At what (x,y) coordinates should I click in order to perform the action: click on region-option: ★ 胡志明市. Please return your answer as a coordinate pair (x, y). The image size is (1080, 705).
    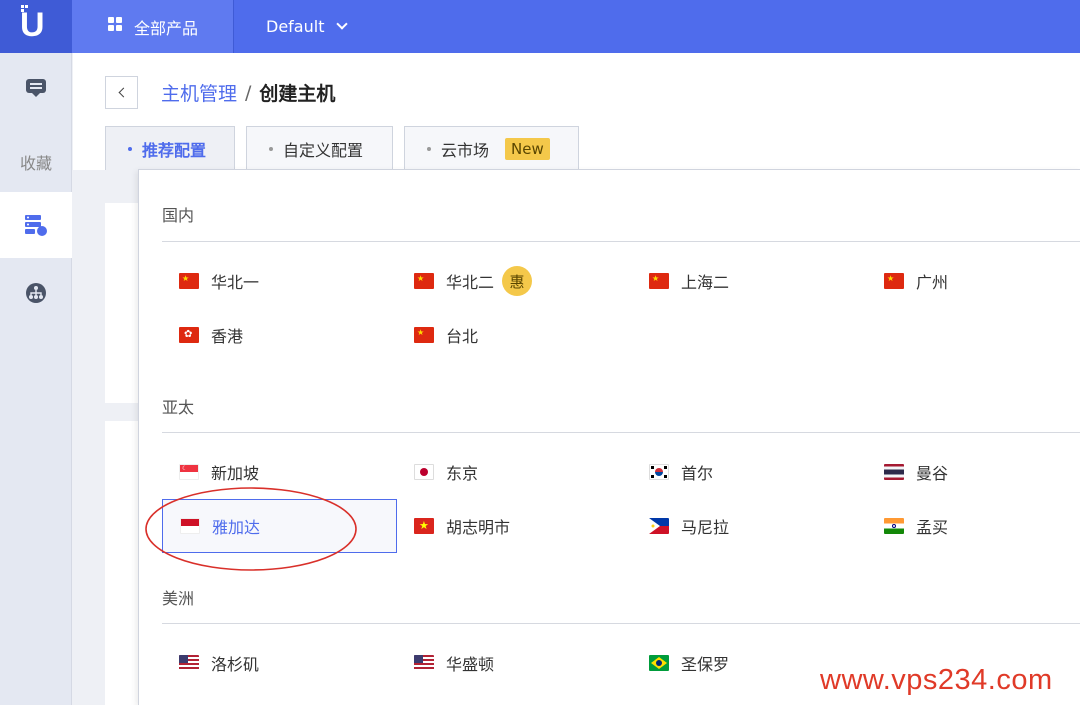
    Looking at the image, I should click on (514, 526).